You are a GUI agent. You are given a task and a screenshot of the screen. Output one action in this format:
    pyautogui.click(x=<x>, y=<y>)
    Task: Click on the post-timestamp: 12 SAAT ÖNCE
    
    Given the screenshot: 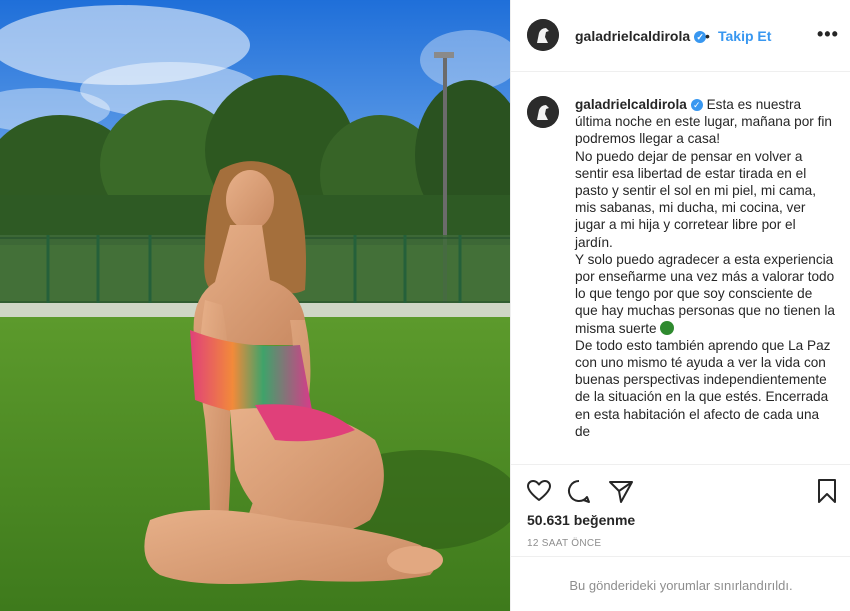 What is the action you would take?
    pyautogui.click(x=564, y=543)
    